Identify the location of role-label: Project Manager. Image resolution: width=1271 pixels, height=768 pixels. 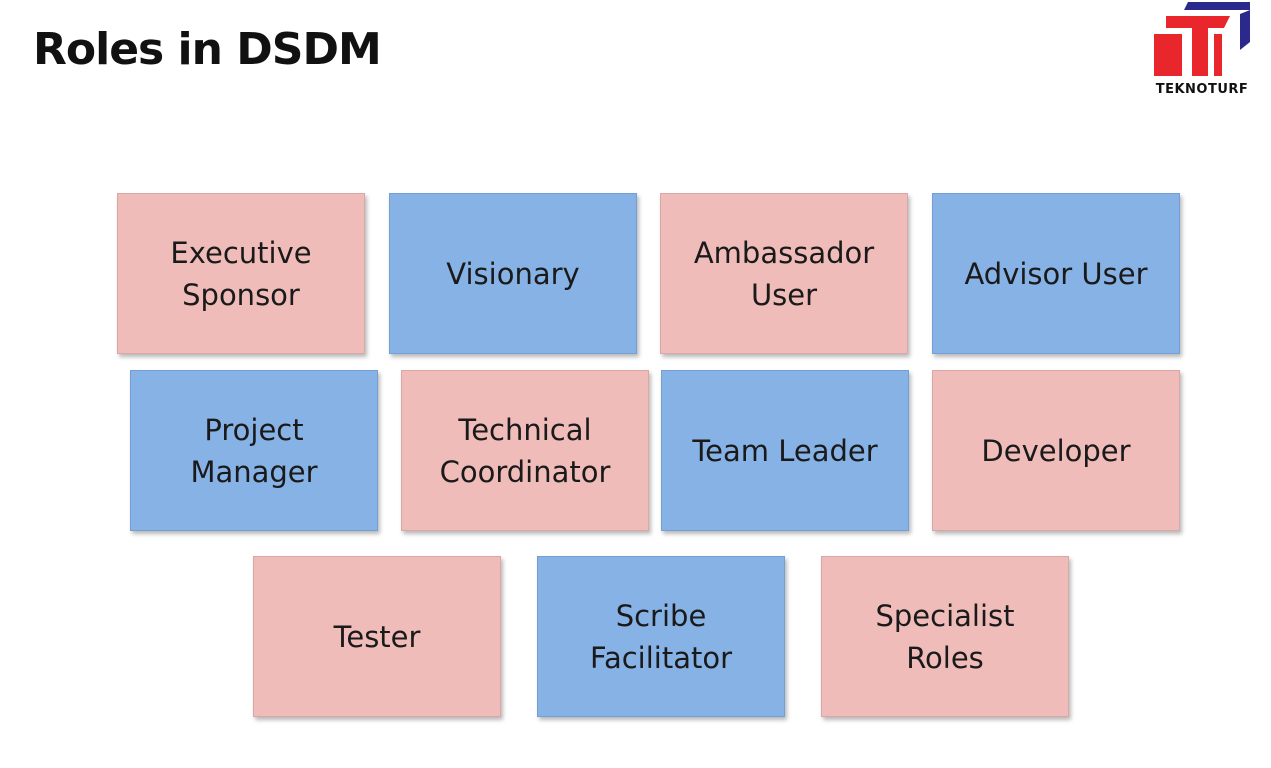
(254, 450).